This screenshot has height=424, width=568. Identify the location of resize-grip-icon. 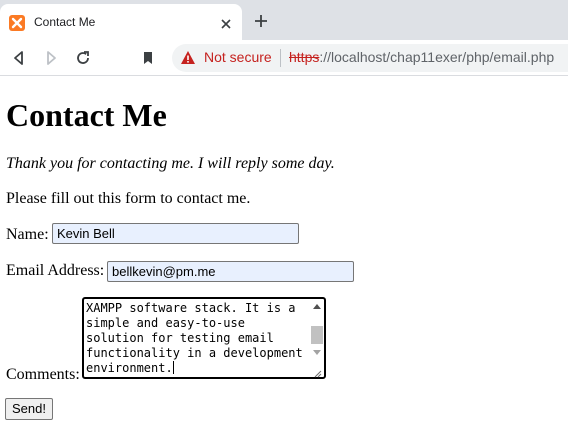
(317, 371).